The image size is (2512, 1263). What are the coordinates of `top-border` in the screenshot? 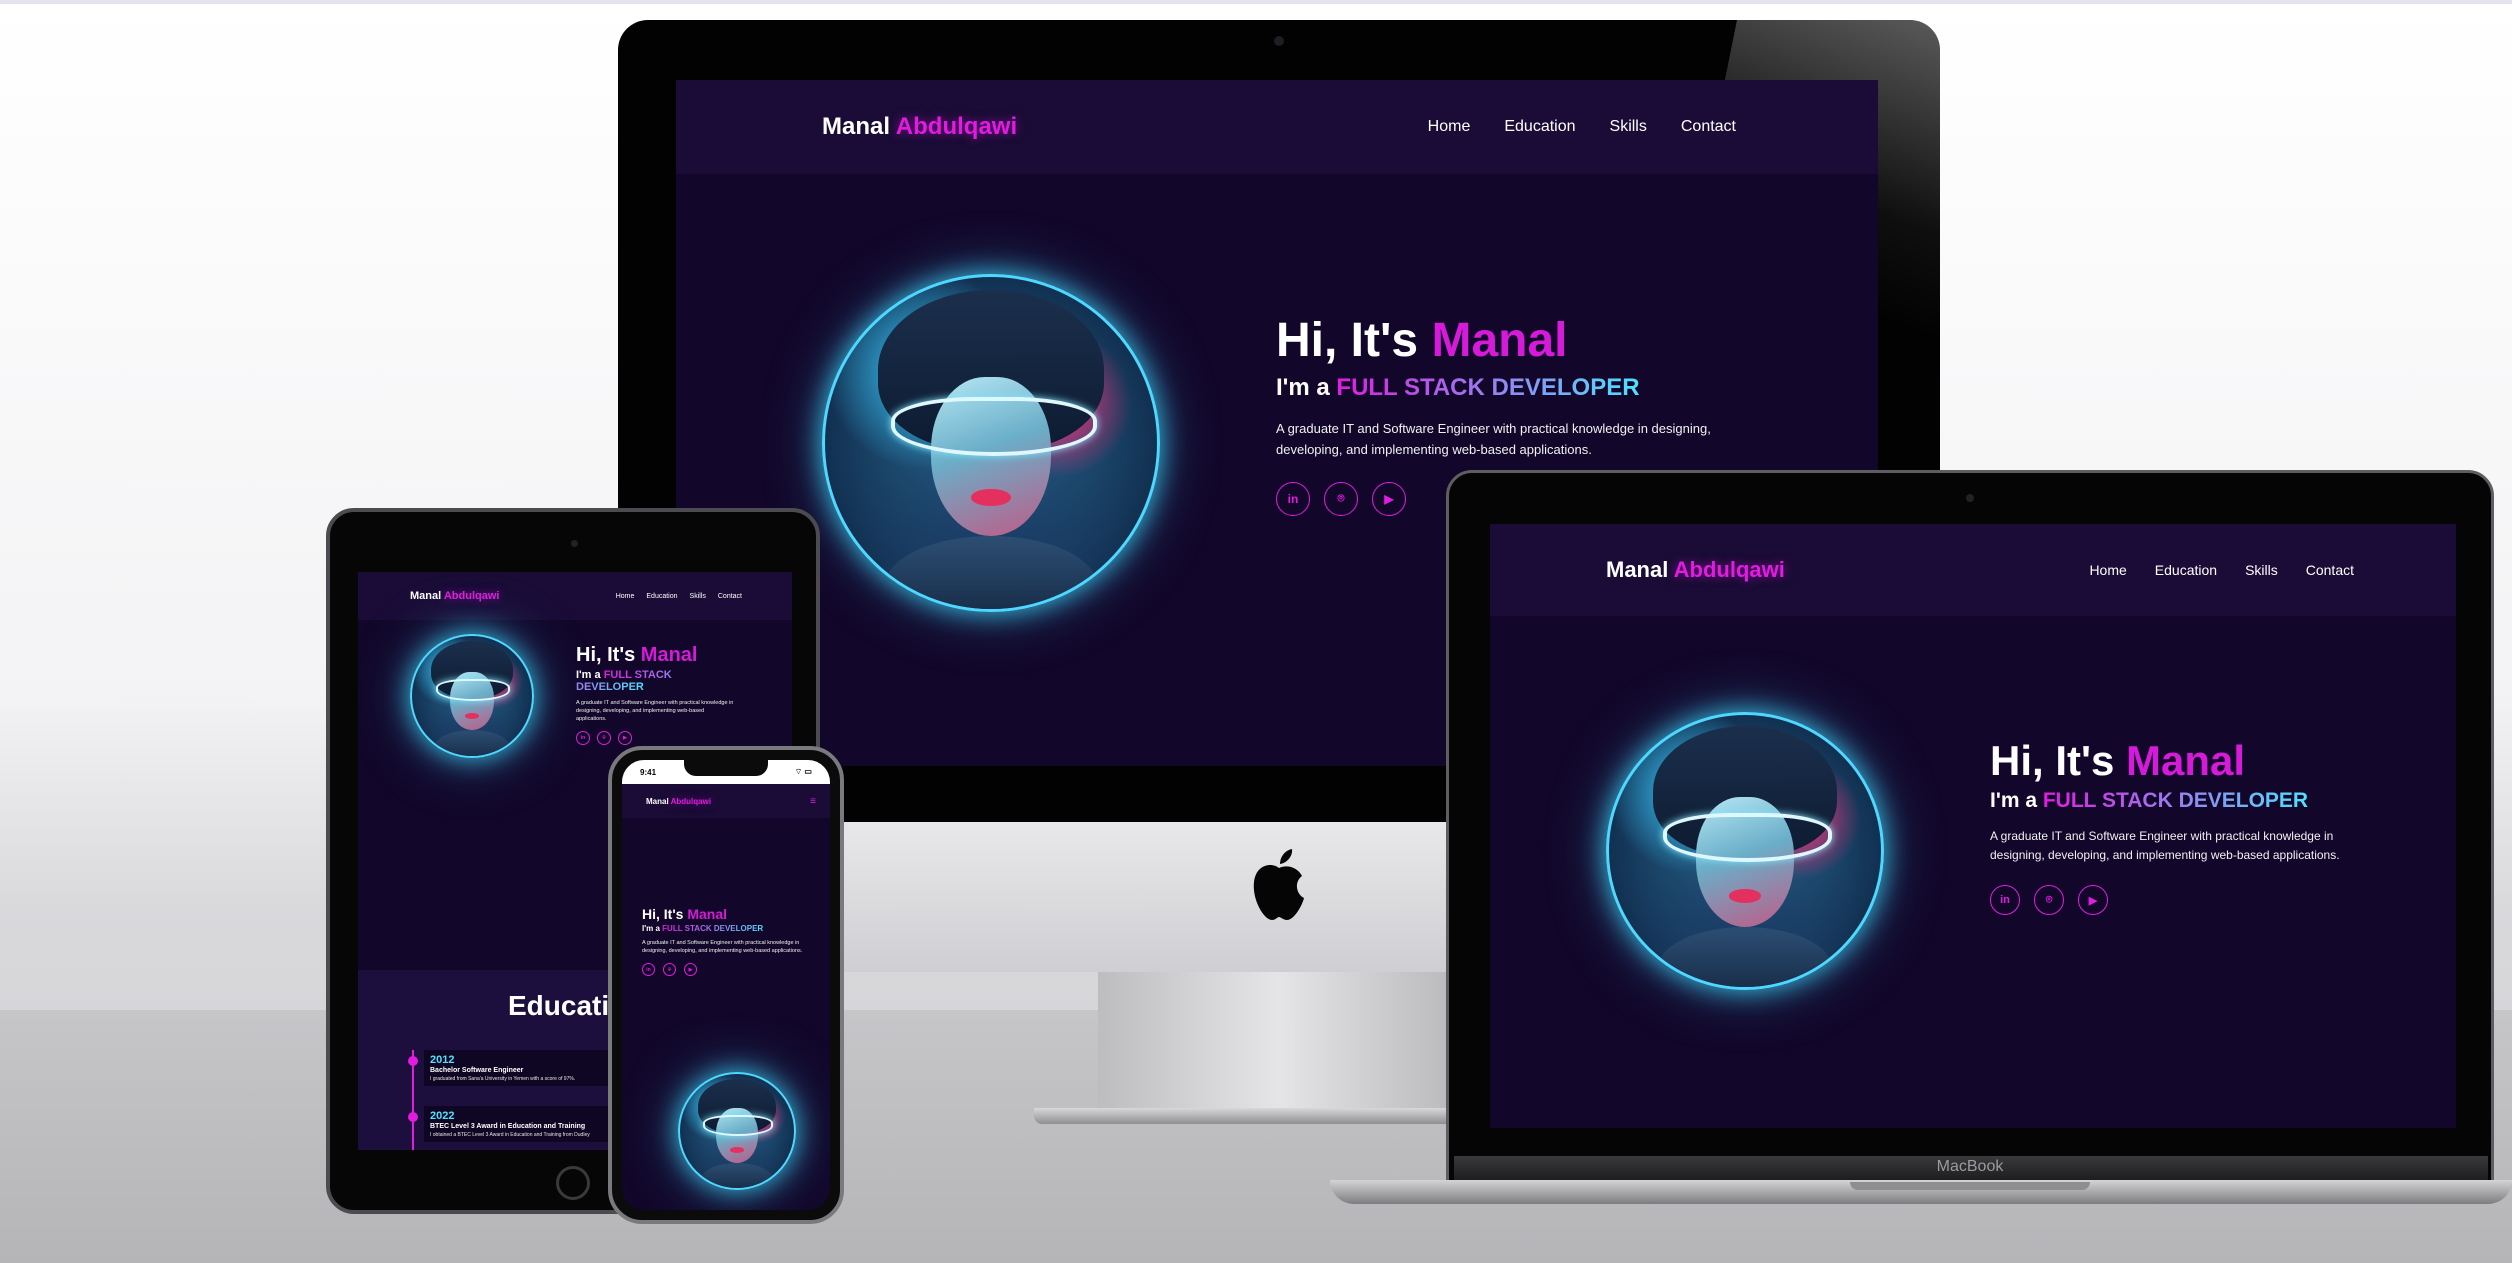 It's located at (1256, 2).